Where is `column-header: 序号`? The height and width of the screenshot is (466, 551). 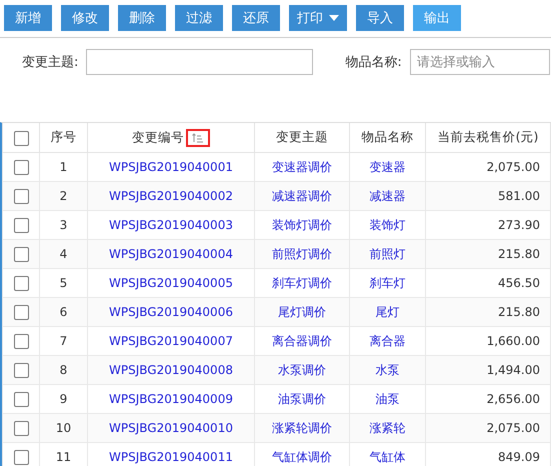
column-header: 序号 is located at coordinates (63, 136).